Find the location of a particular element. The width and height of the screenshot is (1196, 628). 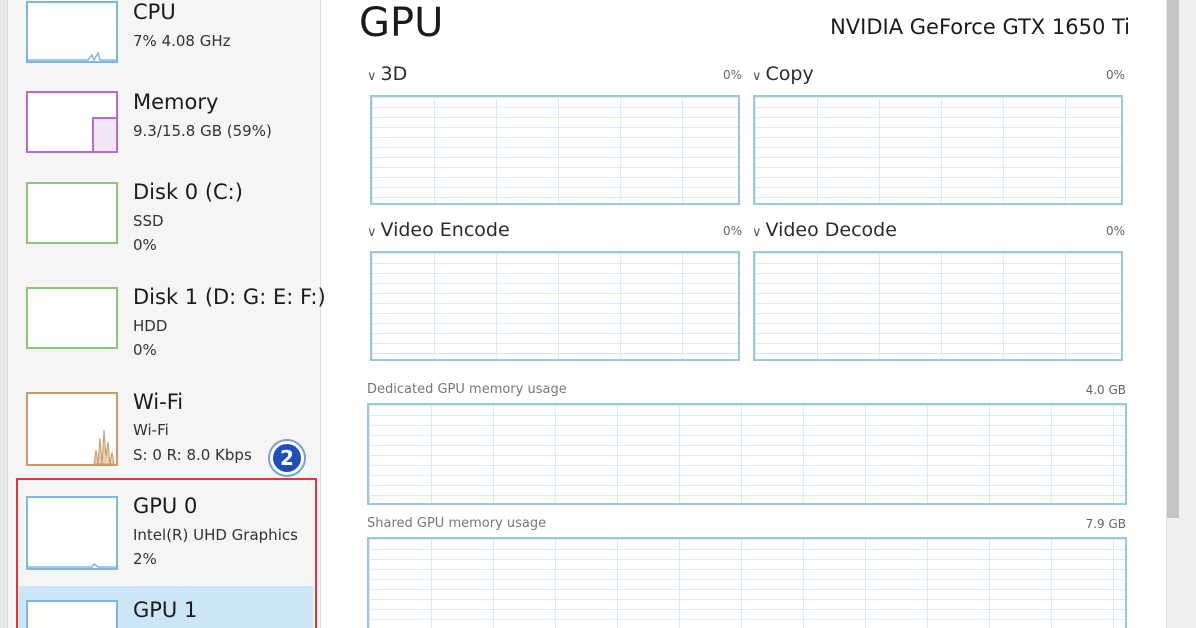

engine-graph-3d is located at coordinates (555, 150).